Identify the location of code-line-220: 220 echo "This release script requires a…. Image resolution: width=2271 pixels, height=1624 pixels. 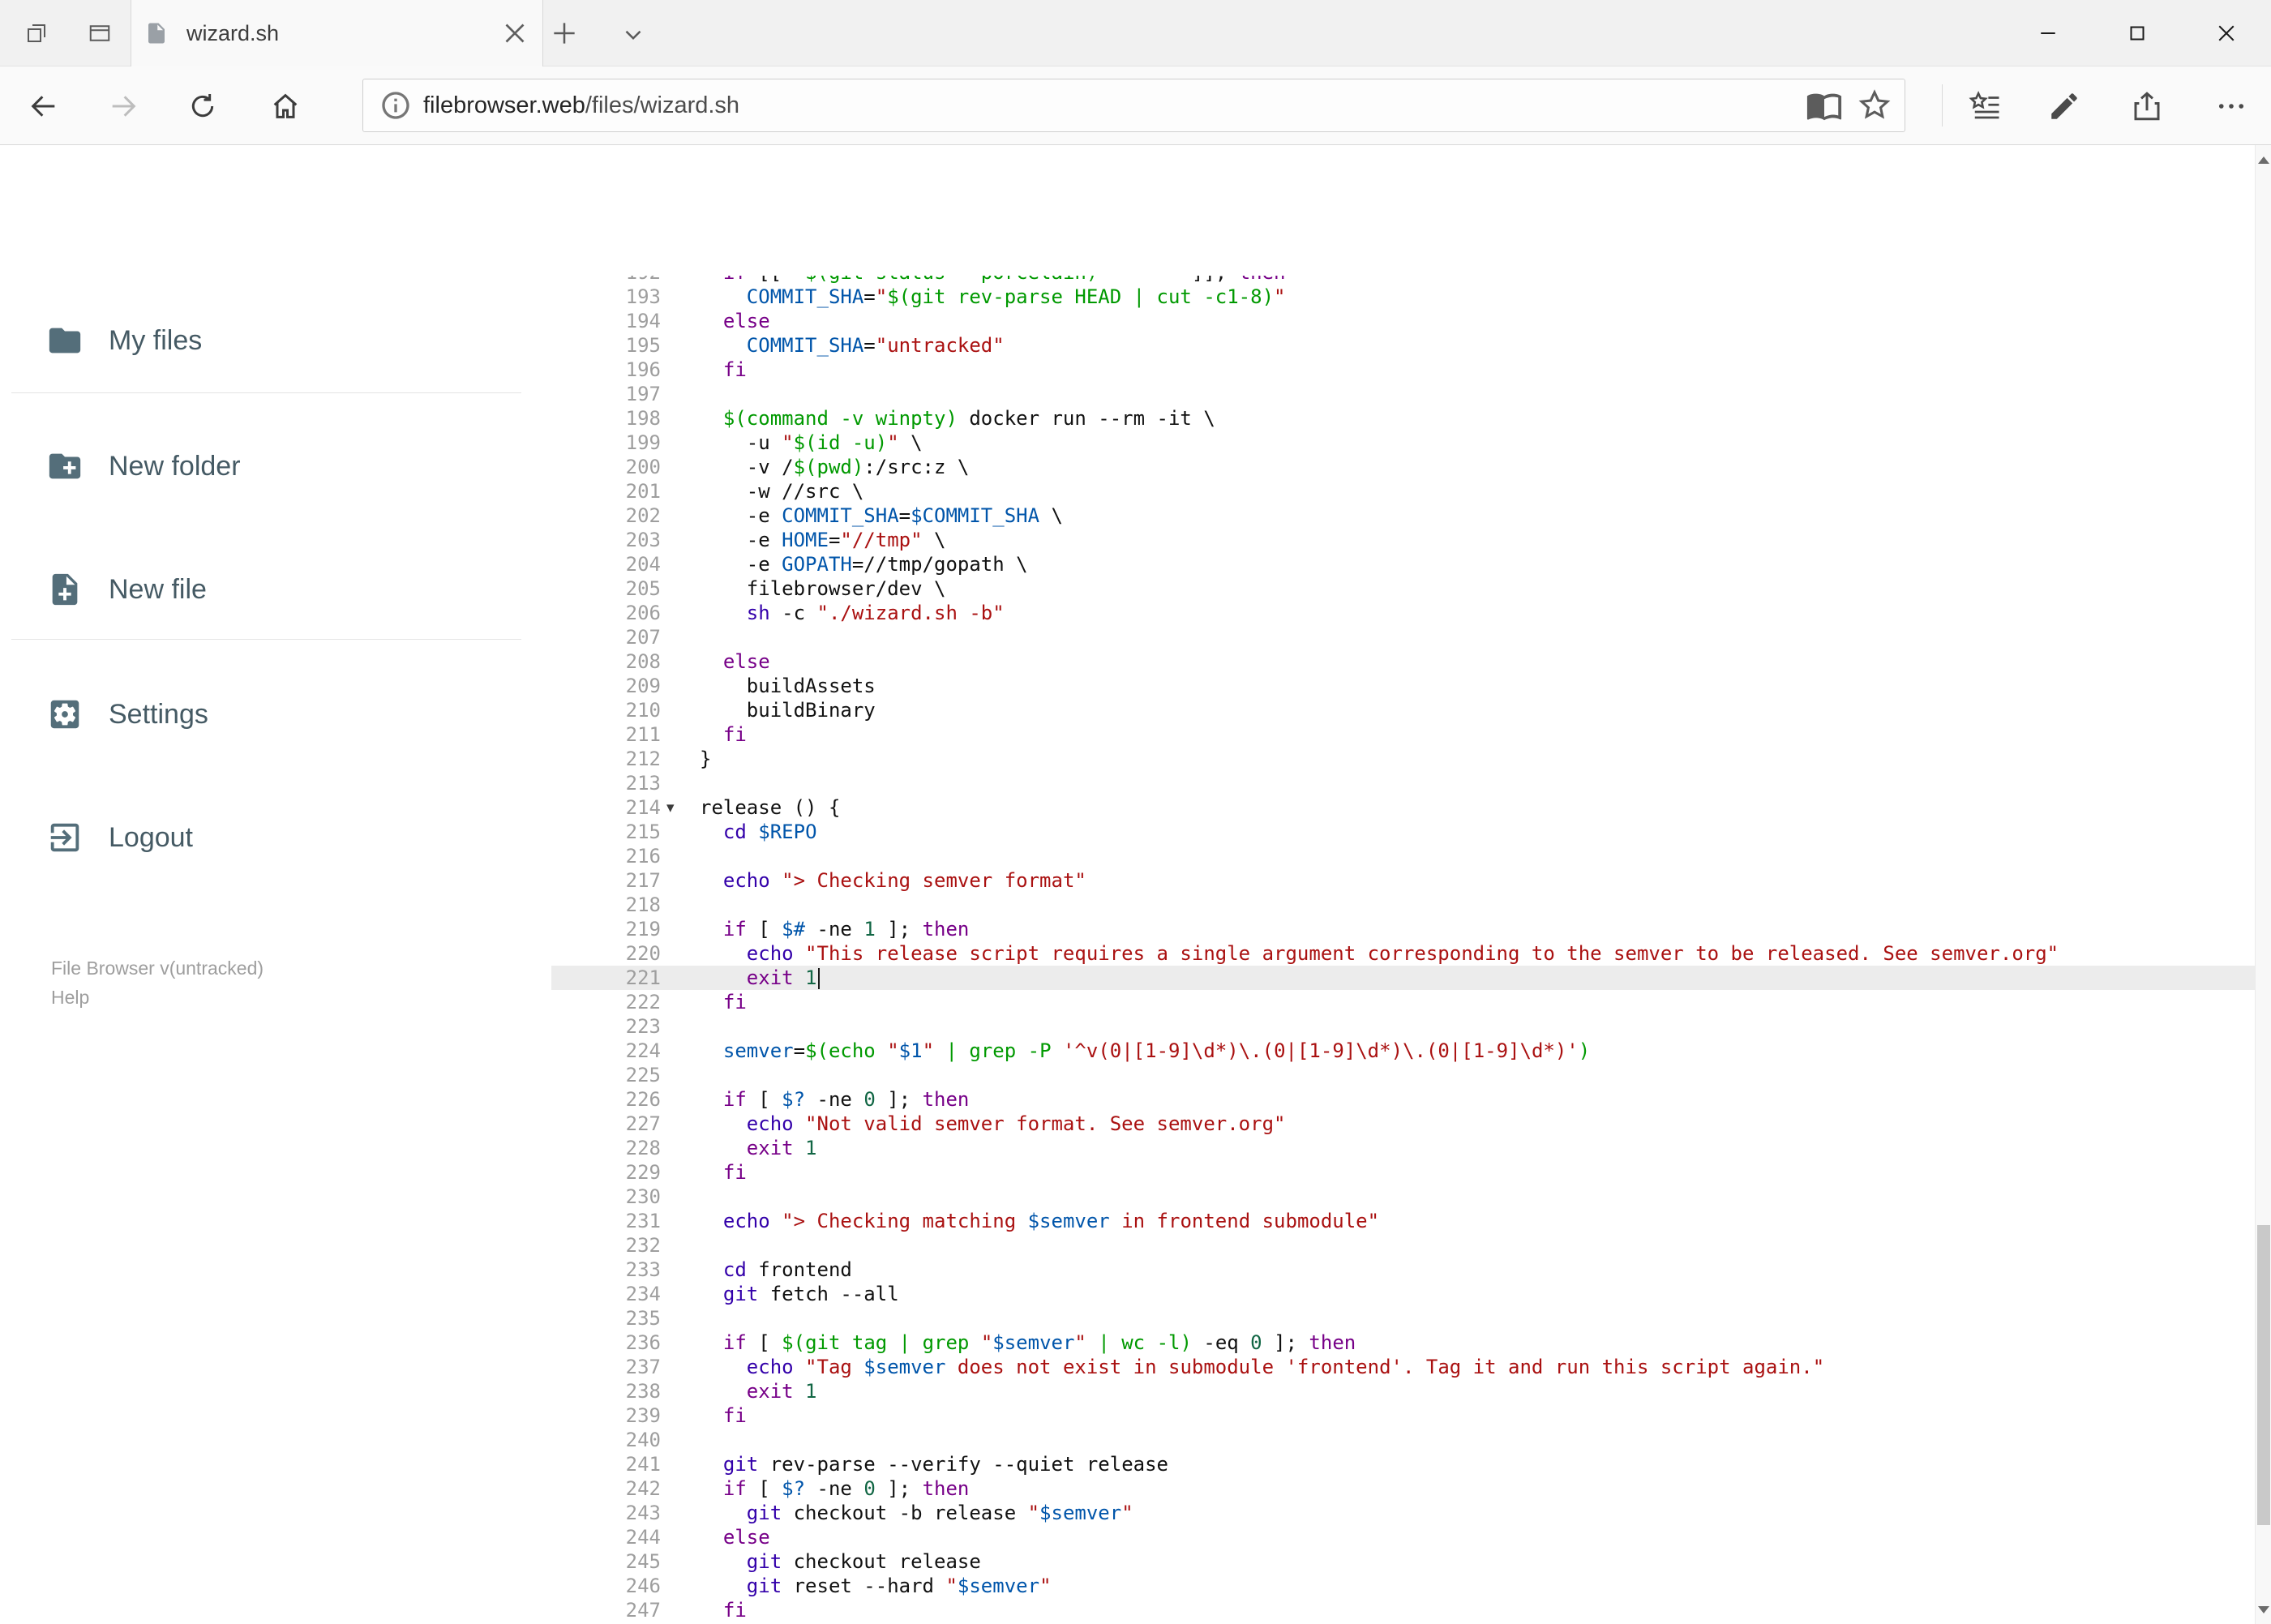
(1403, 953).